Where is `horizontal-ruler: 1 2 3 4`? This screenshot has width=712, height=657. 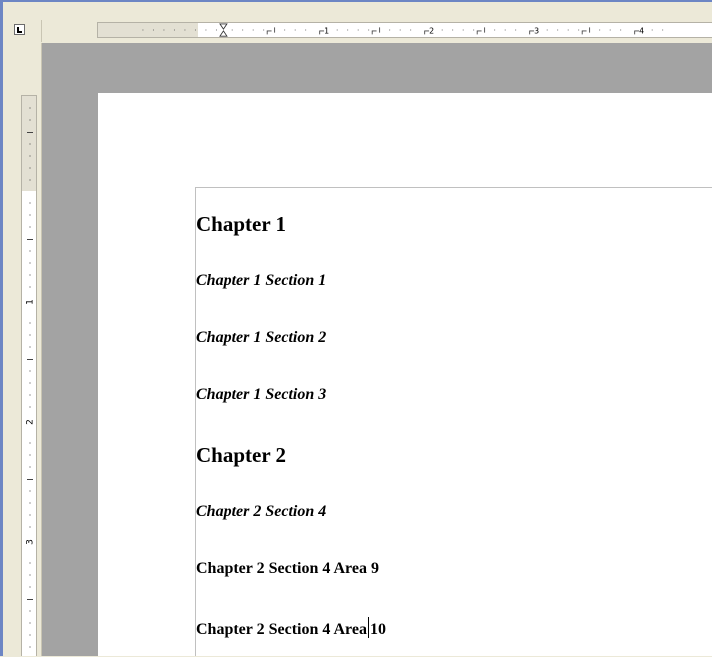
horizontal-ruler: 1 2 3 4 is located at coordinates (377, 31).